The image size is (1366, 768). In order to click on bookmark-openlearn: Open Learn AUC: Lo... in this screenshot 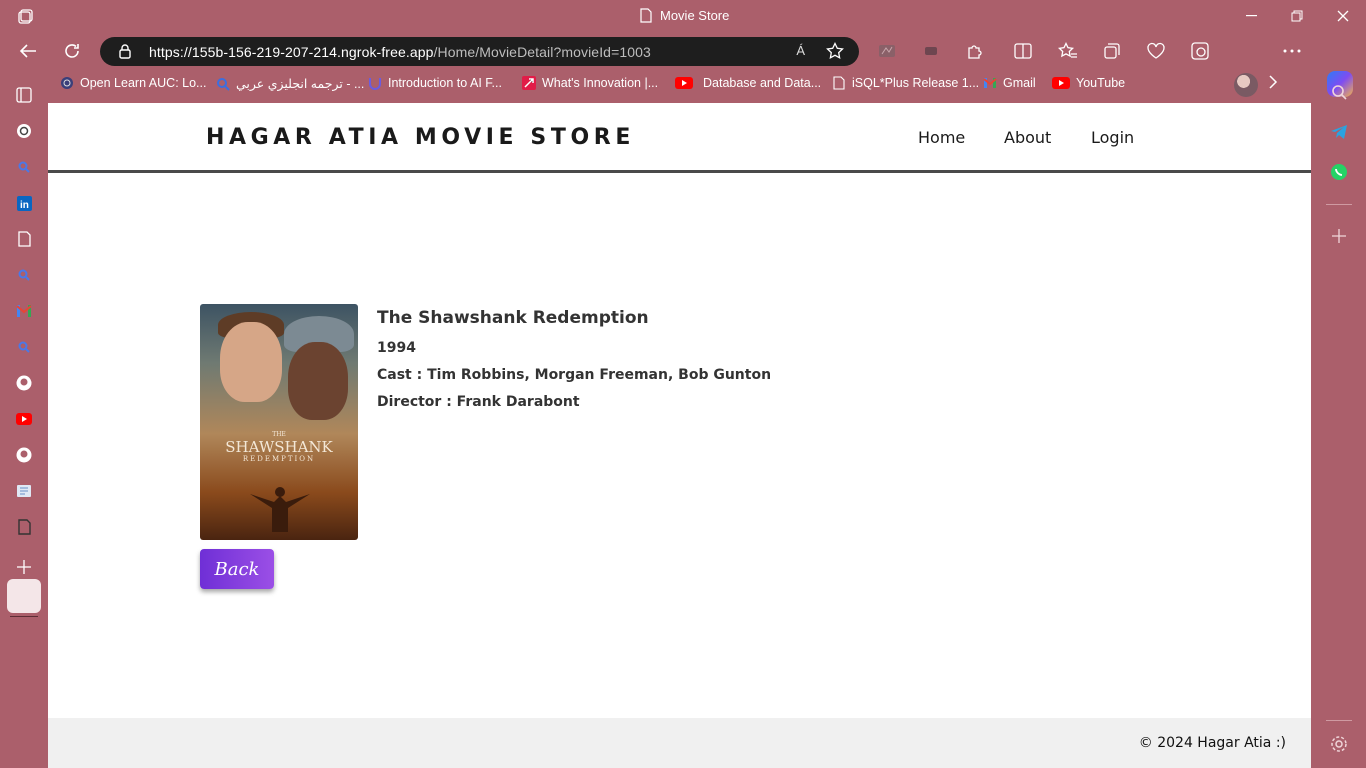, I will do `click(133, 83)`.